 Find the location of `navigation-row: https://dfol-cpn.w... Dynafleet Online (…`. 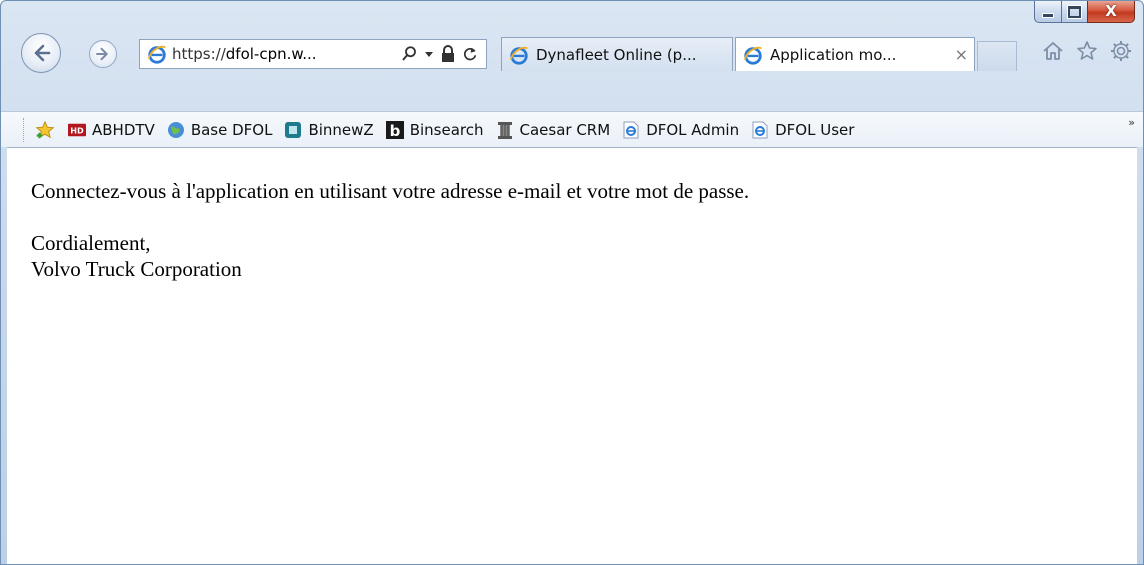

navigation-row: https://dfol-cpn.w... Dynafleet Online (… is located at coordinates (579, 53).